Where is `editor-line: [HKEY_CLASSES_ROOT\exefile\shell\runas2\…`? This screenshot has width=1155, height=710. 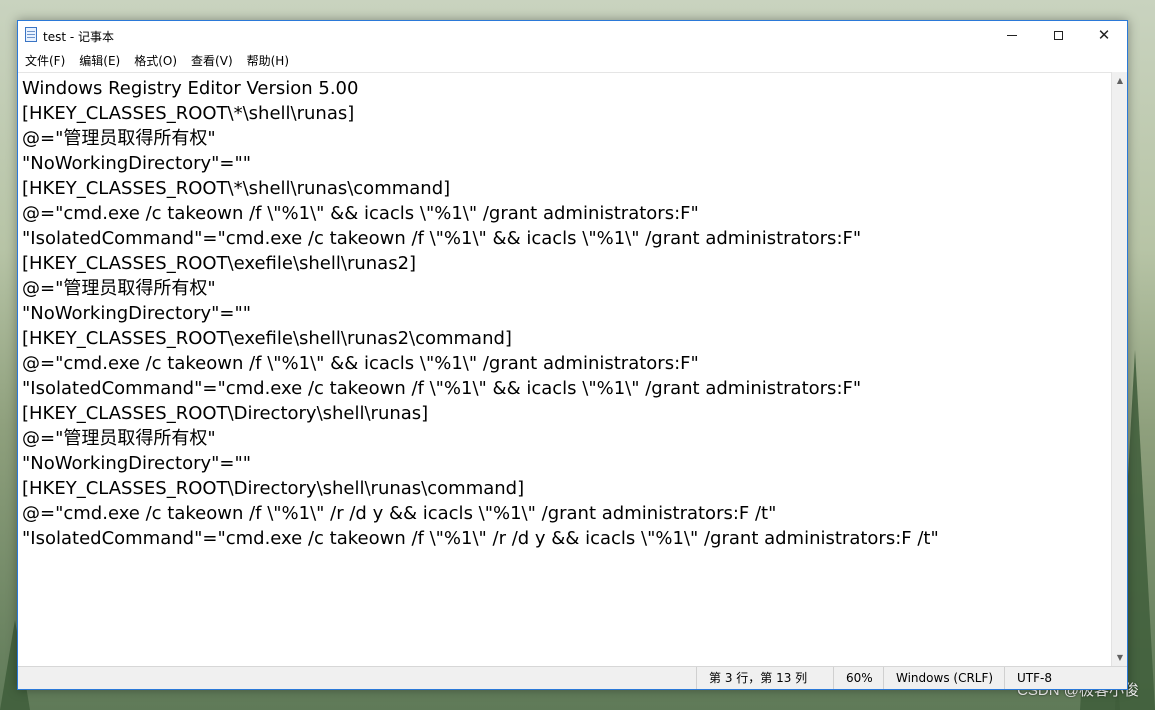
editor-line: [HKEY_CLASSES_ROOT\exefile\shell\runas2\… is located at coordinates (267, 338).